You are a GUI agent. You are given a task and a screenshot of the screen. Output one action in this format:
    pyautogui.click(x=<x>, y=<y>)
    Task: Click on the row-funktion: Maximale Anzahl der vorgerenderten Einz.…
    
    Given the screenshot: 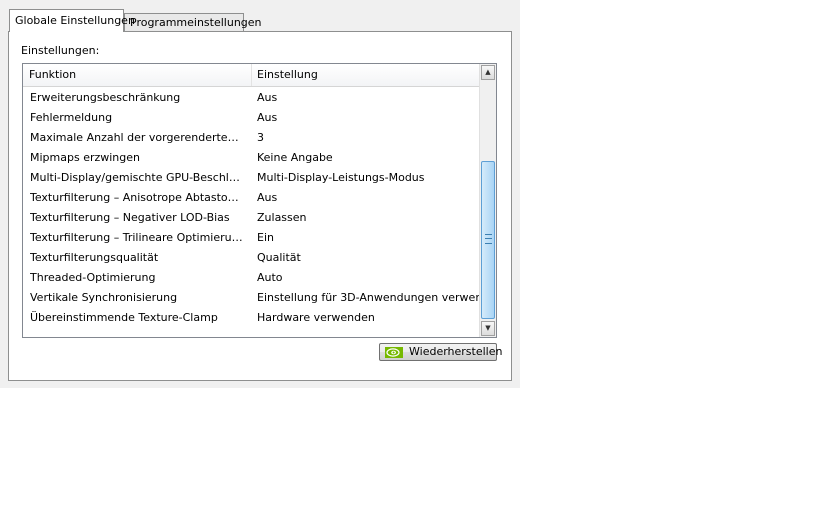 What is the action you would take?
    pyautogui.click(x=137, y=137)
    